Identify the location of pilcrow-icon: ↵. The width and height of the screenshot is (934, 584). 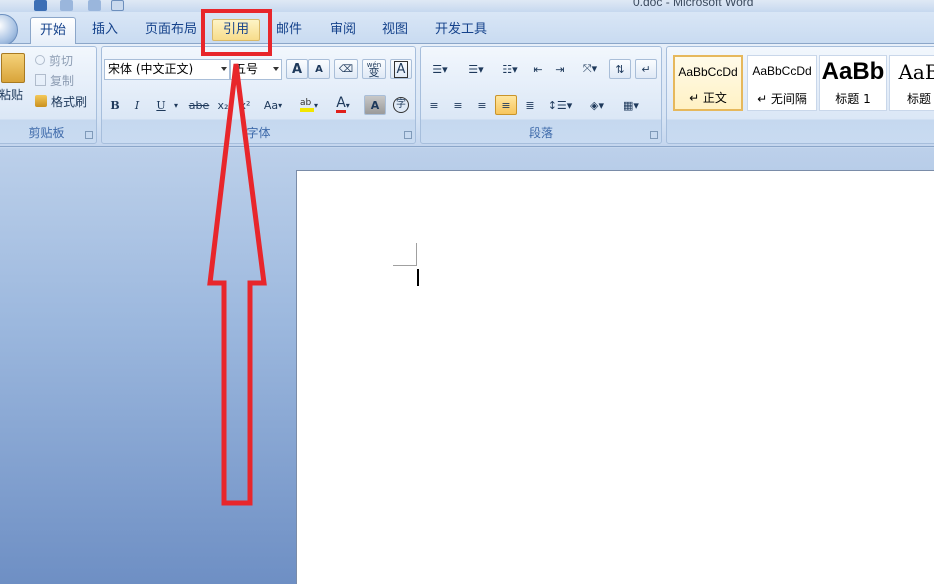
(646, 69).